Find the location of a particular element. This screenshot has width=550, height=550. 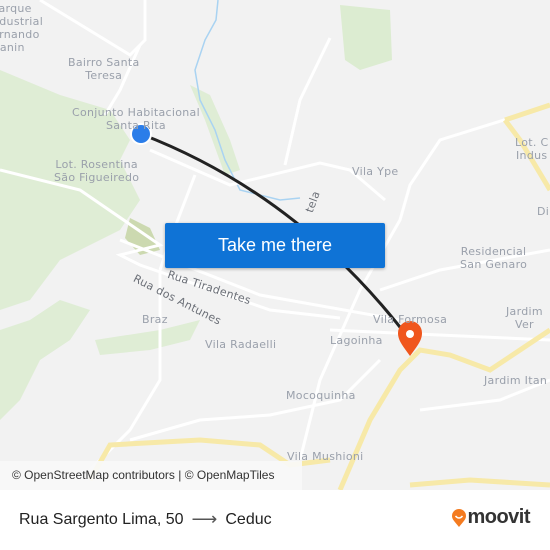

arrow-right-icon: ⟶ is located at coordinates (204, 519).